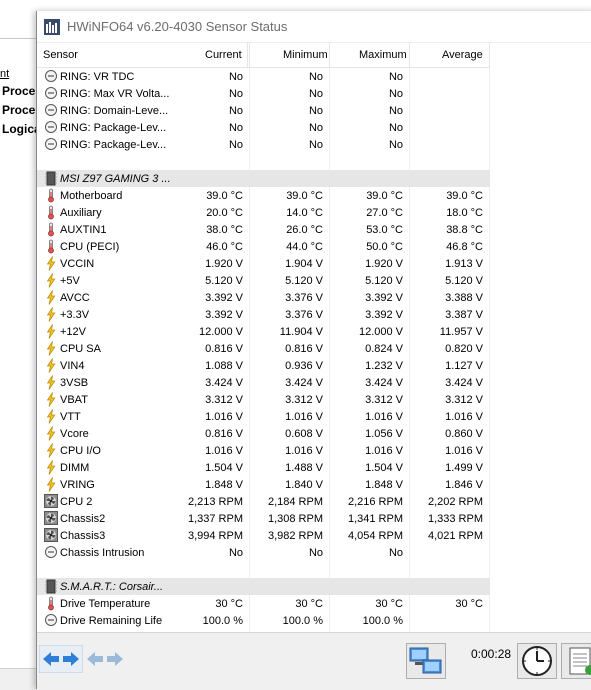 This screenshot has width=591, height=690. Describe the element at coordinates (304, 247) in the screenshot. I see `minimum-value: 44.0 °C` at that location.